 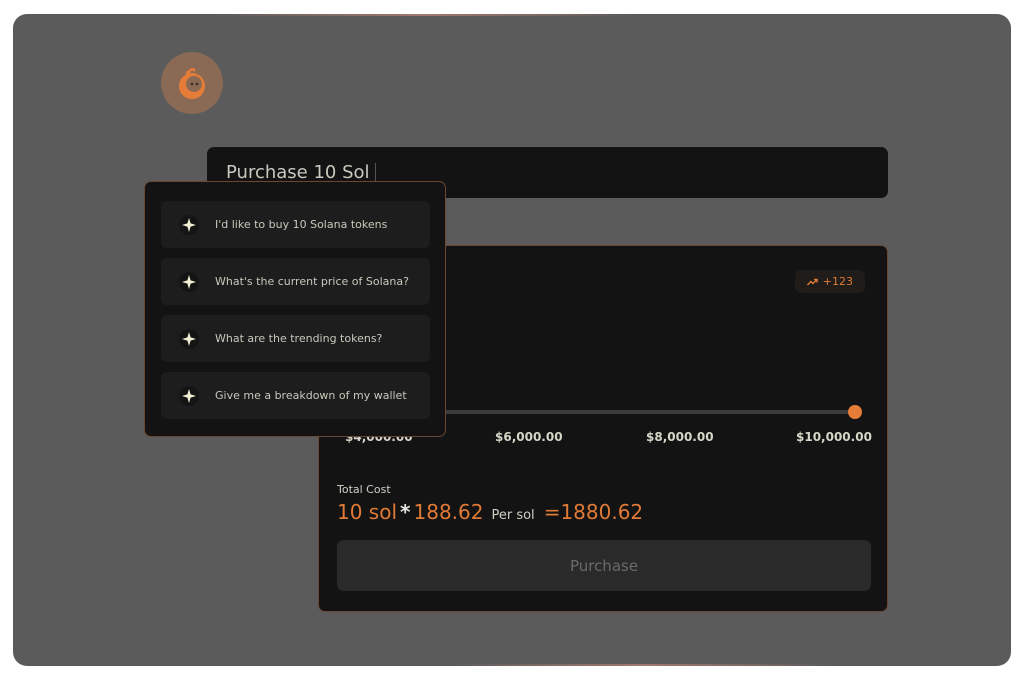 I want to click on suggestion-item-3: What are the trending tokens?, so click(x=295, y=338).